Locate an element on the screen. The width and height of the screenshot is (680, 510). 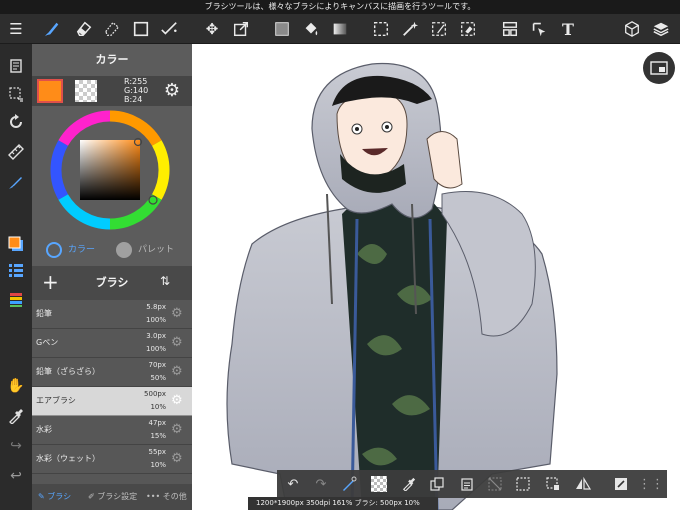
eraser-tool-icon is located at coordinates (84, 29).